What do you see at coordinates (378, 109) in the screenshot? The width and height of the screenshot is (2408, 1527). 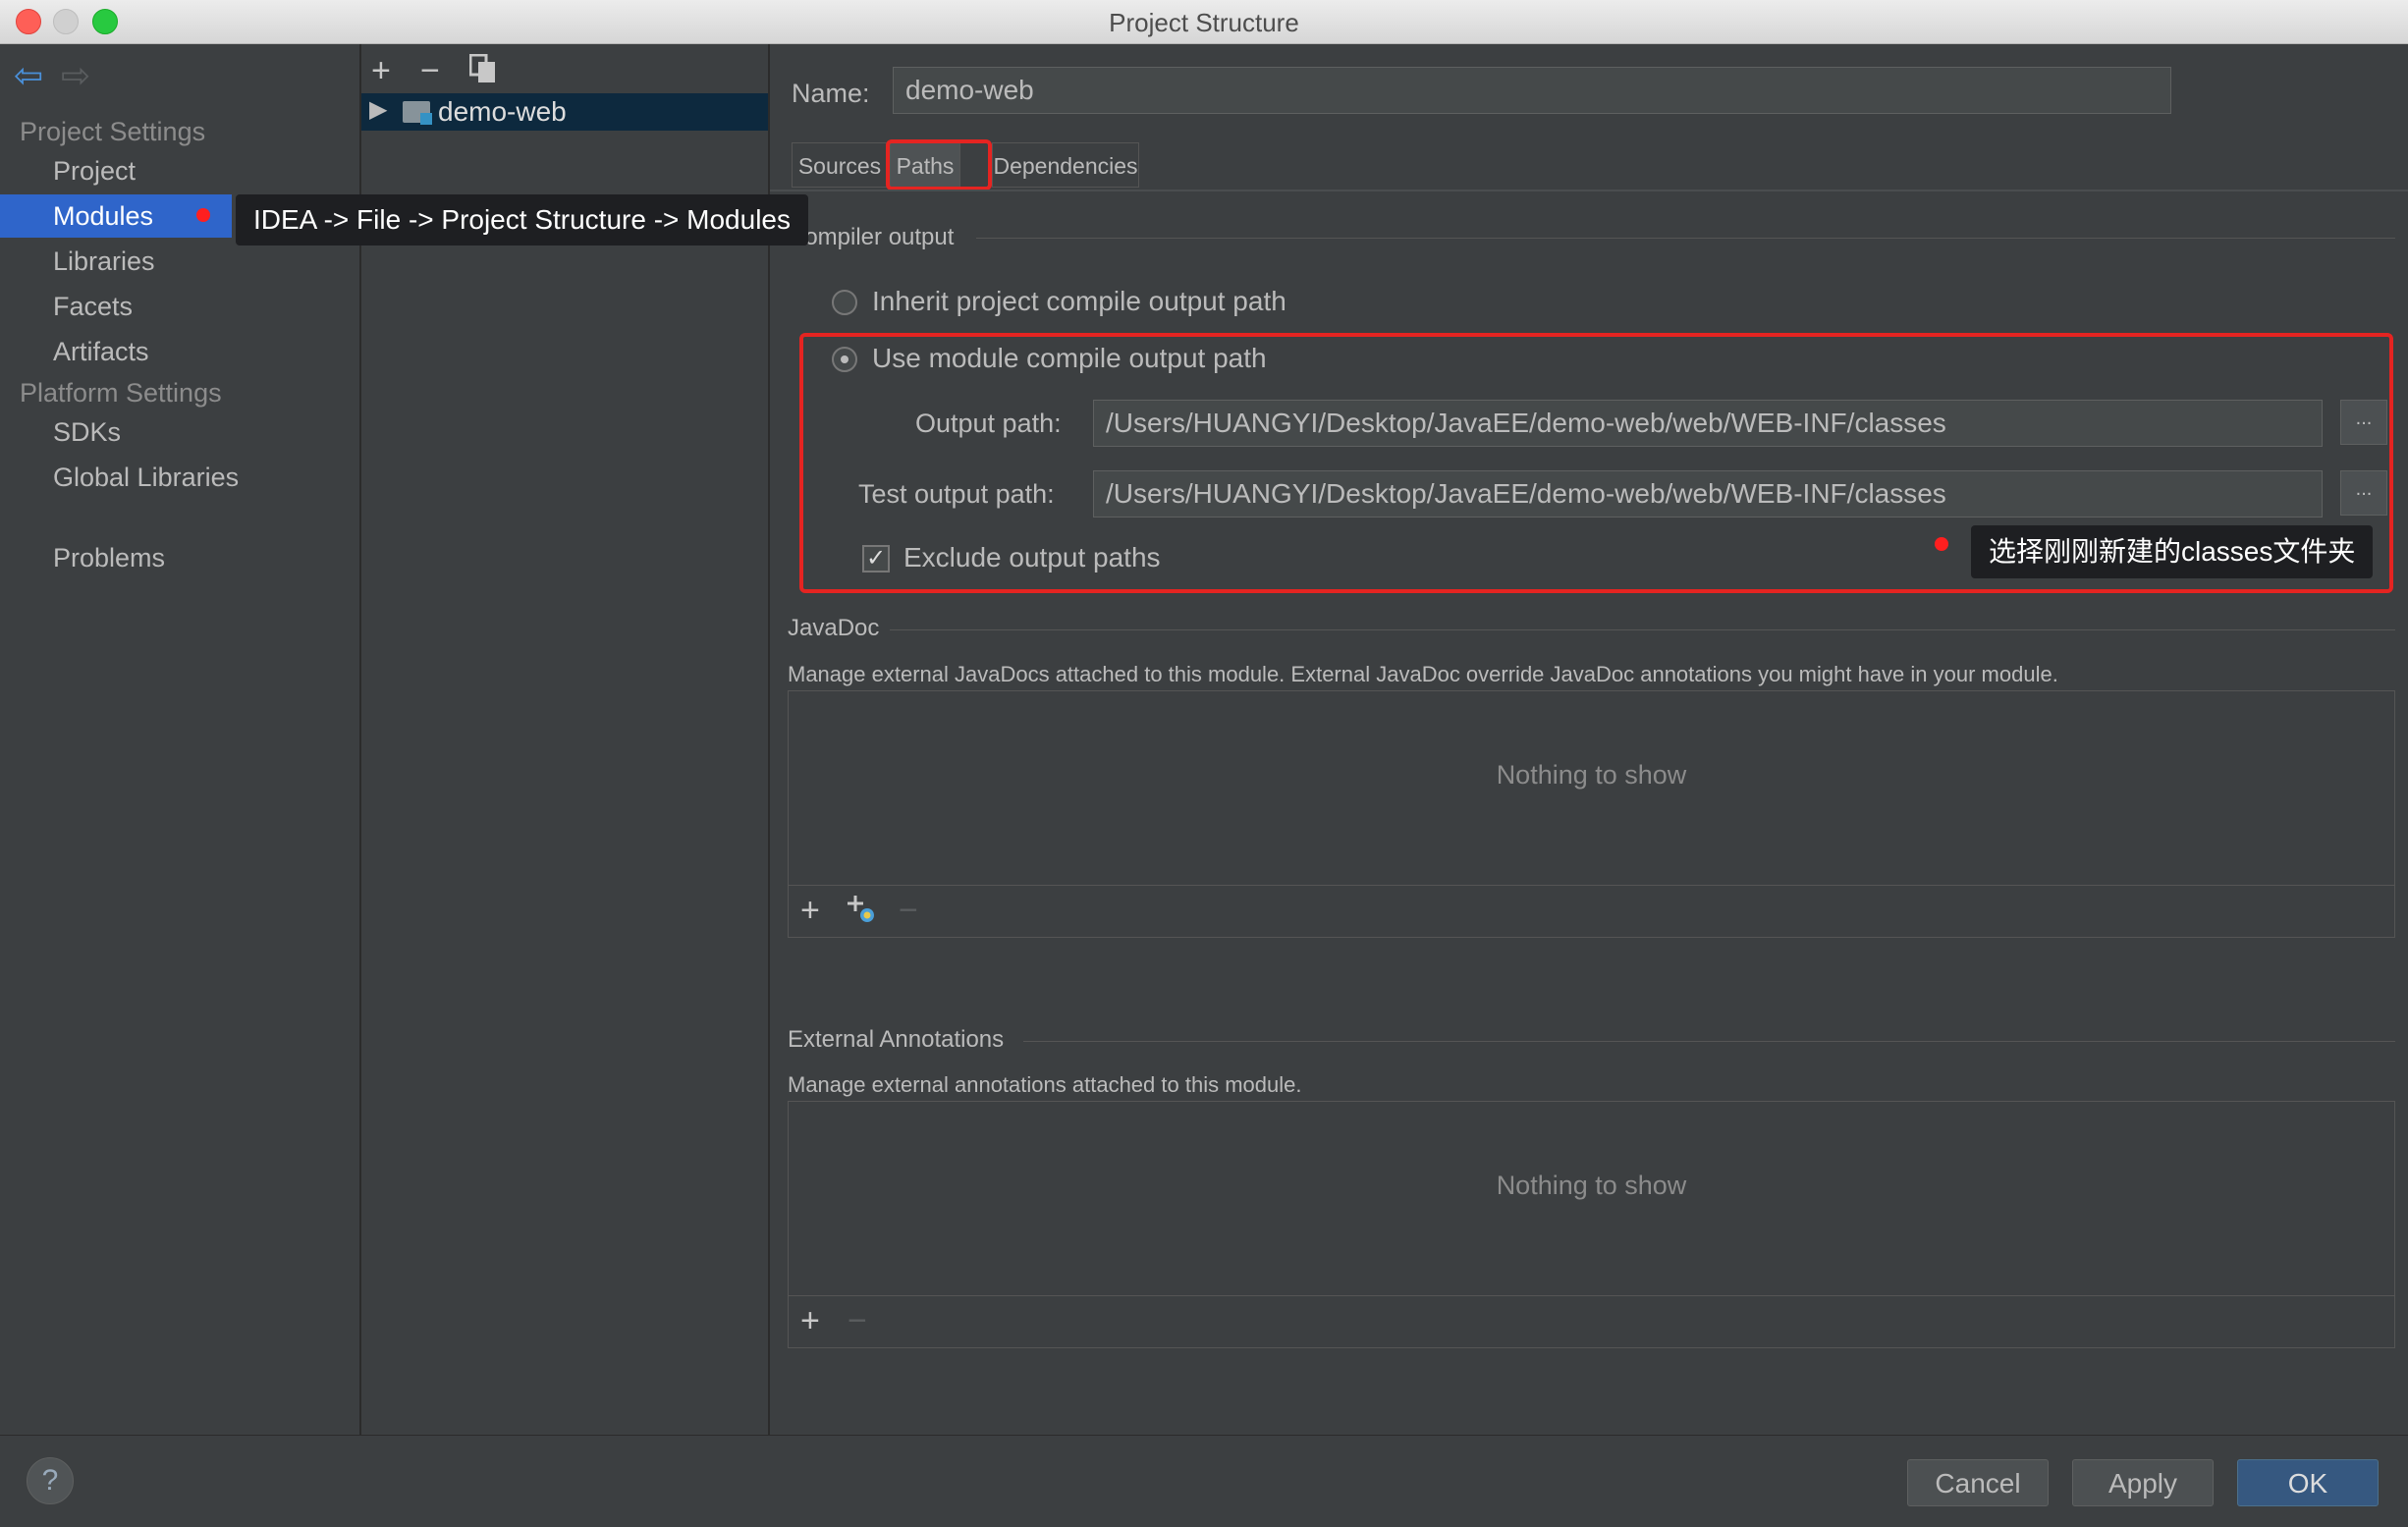 I see `expand-arrow-icon: ▶` at bounding box center [378, 109].